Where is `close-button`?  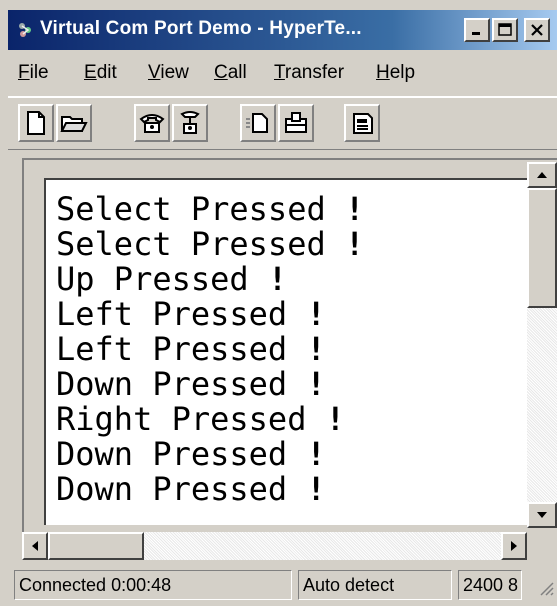
close-button is located at coordinates (537, 30).